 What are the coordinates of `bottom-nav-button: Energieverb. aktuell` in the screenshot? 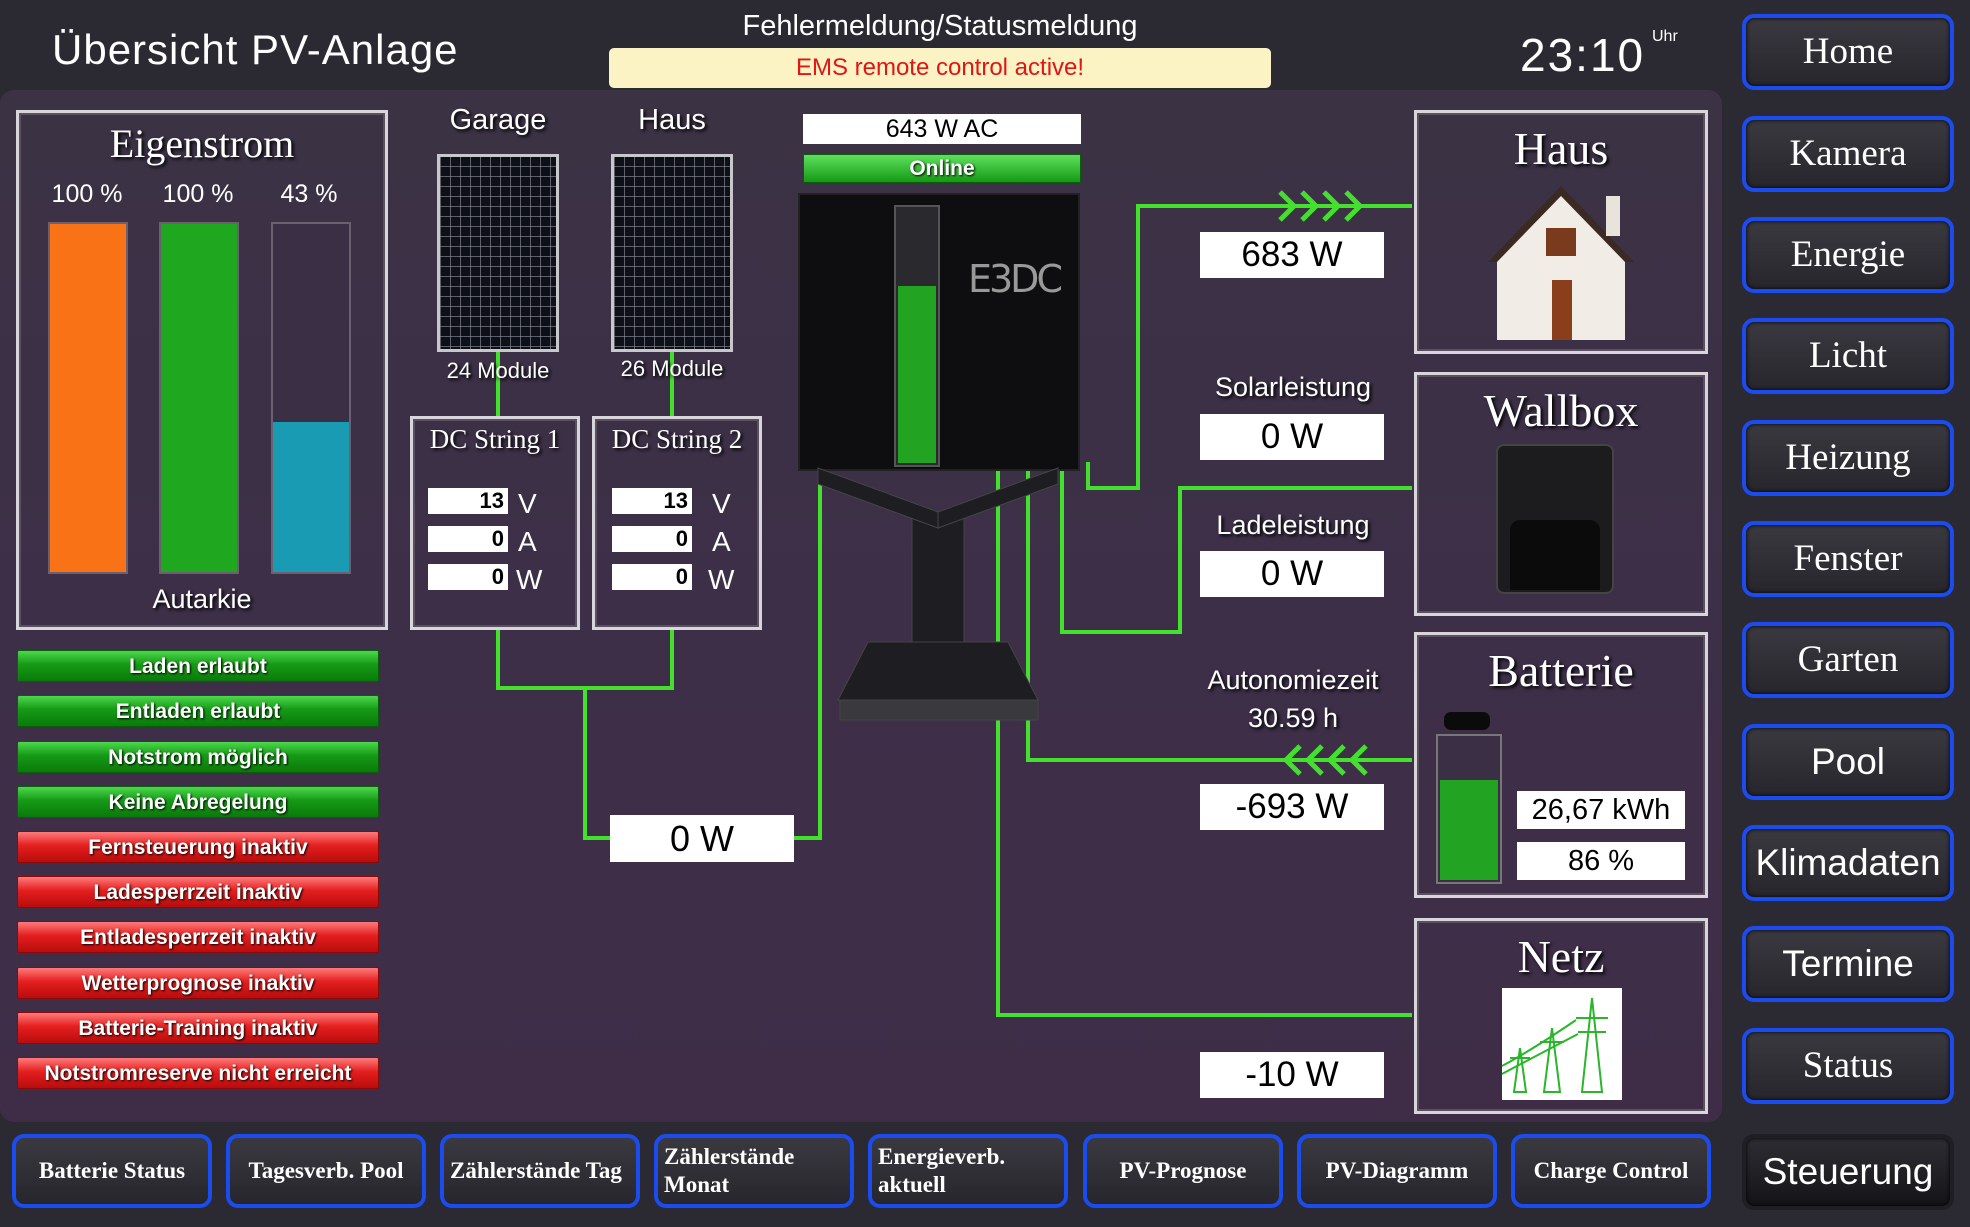 It's located at (968, 1171).